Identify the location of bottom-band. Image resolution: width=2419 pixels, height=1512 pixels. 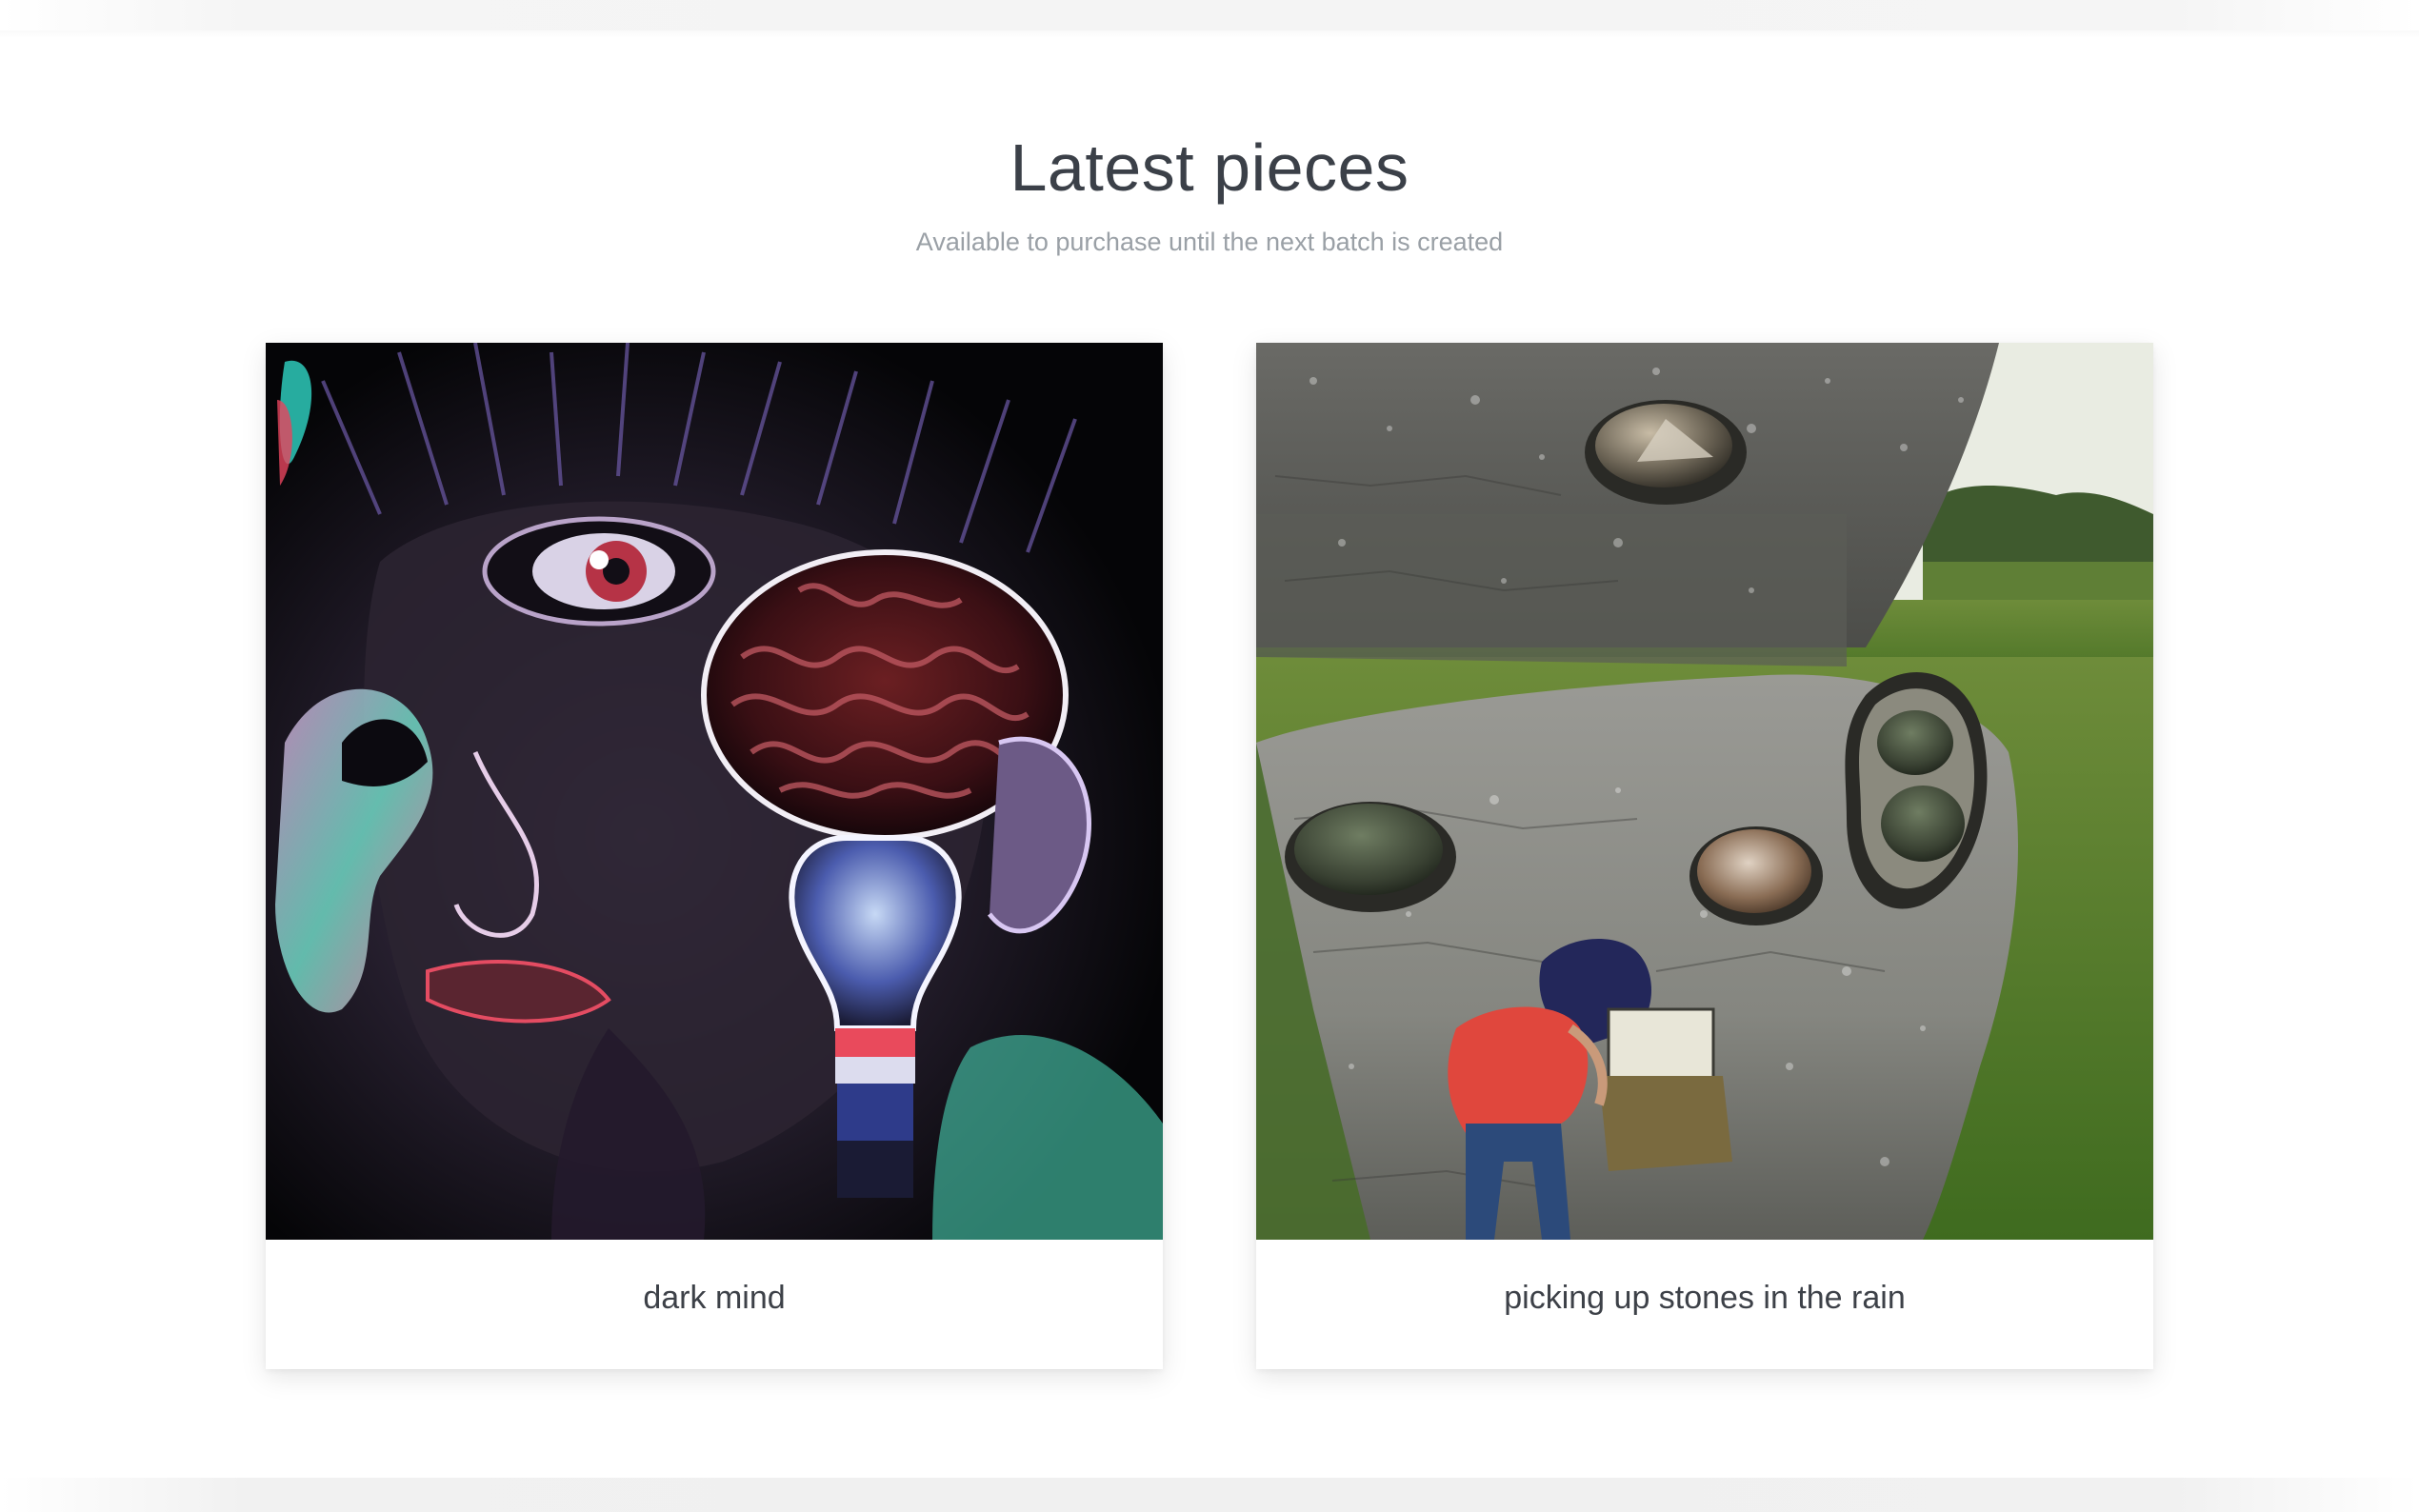
(1209, 1495).